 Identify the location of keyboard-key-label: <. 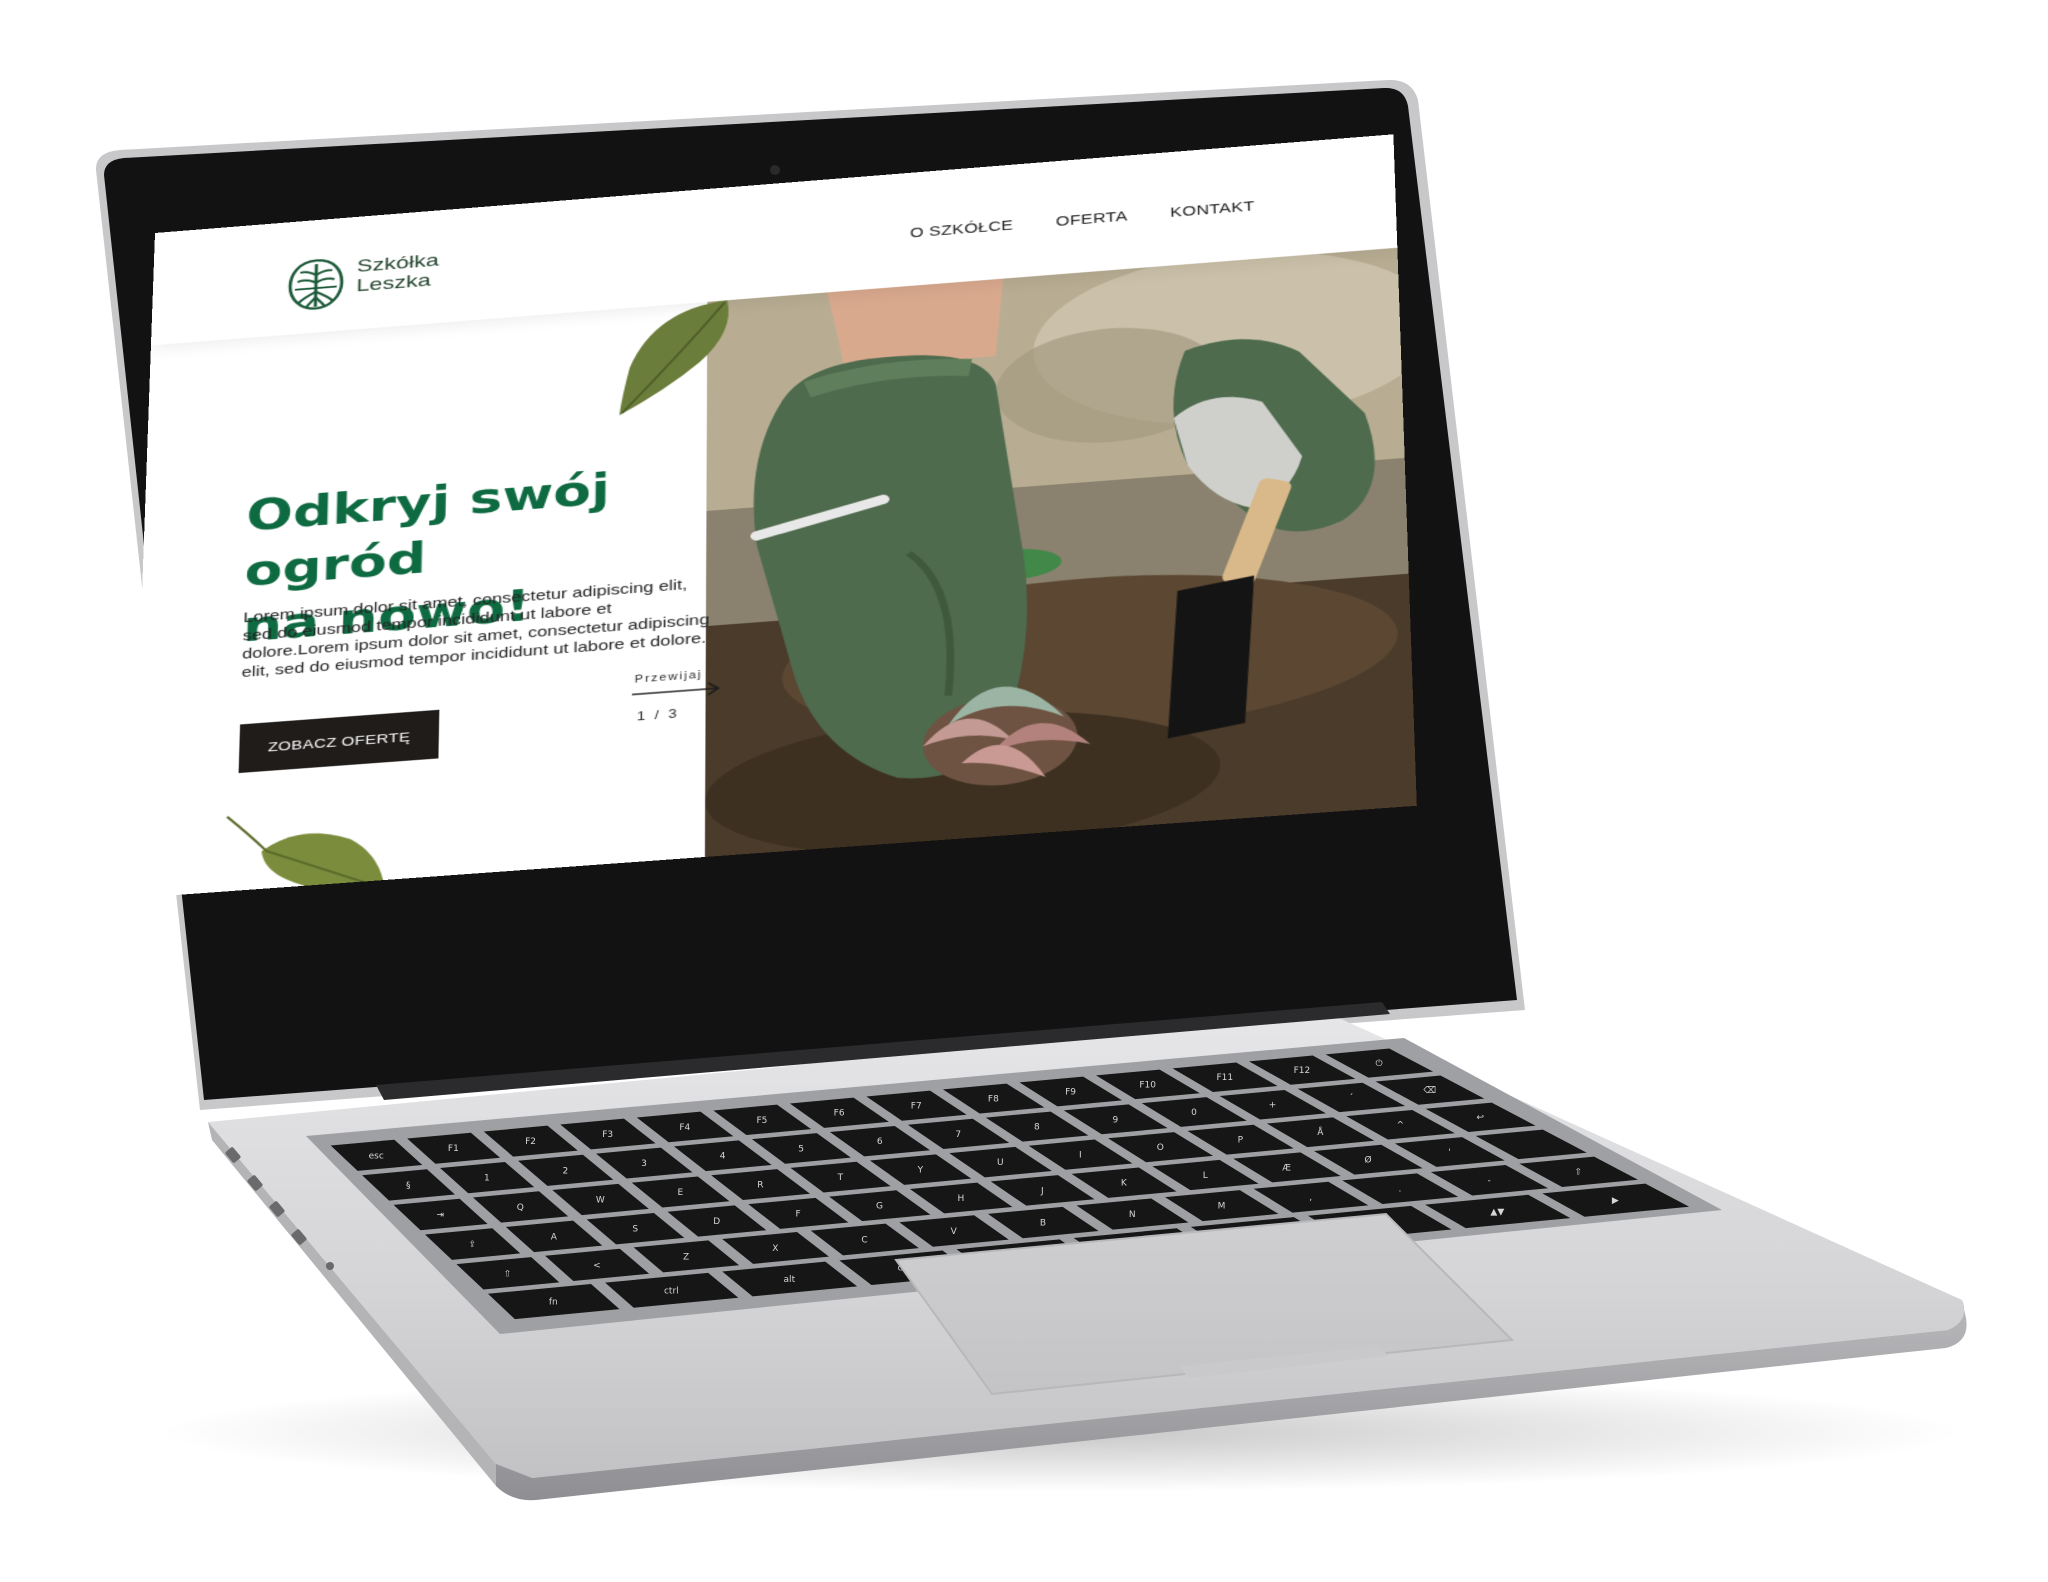
(597, 1266).